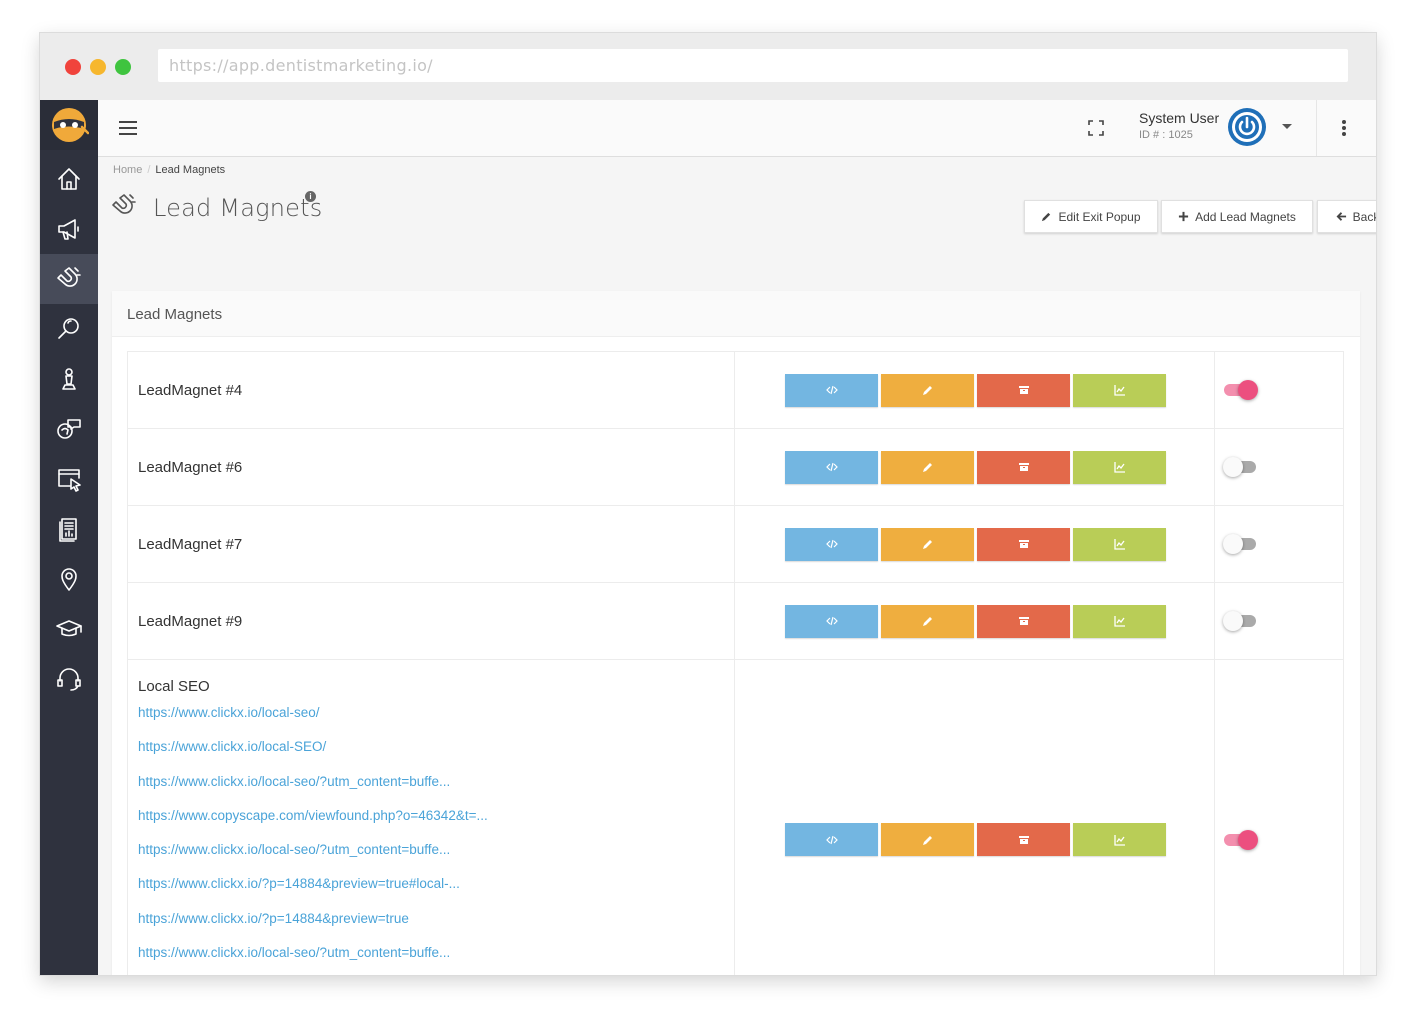 The width and height of the screenshot is (1416, 1017). I want to click on edit-exit-popup-button: Edit Exit Popup, so click(1091, 216).